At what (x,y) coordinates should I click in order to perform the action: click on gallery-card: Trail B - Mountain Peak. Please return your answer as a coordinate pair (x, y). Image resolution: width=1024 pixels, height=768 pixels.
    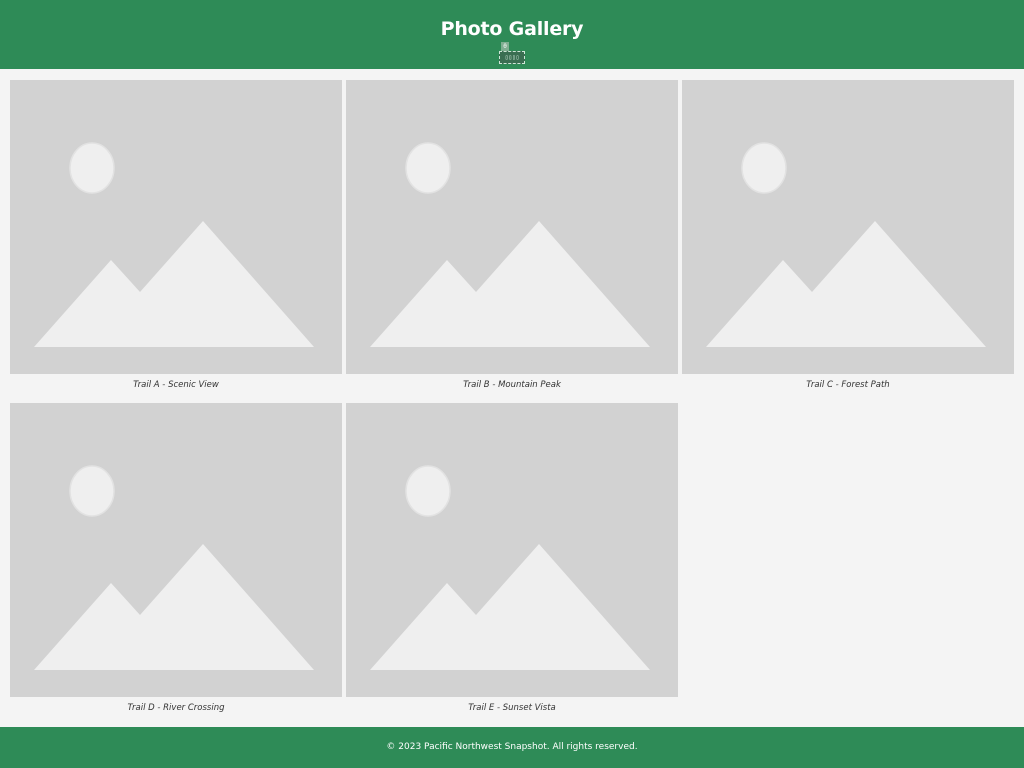
    Looking at the image, I should click on (512, 246).